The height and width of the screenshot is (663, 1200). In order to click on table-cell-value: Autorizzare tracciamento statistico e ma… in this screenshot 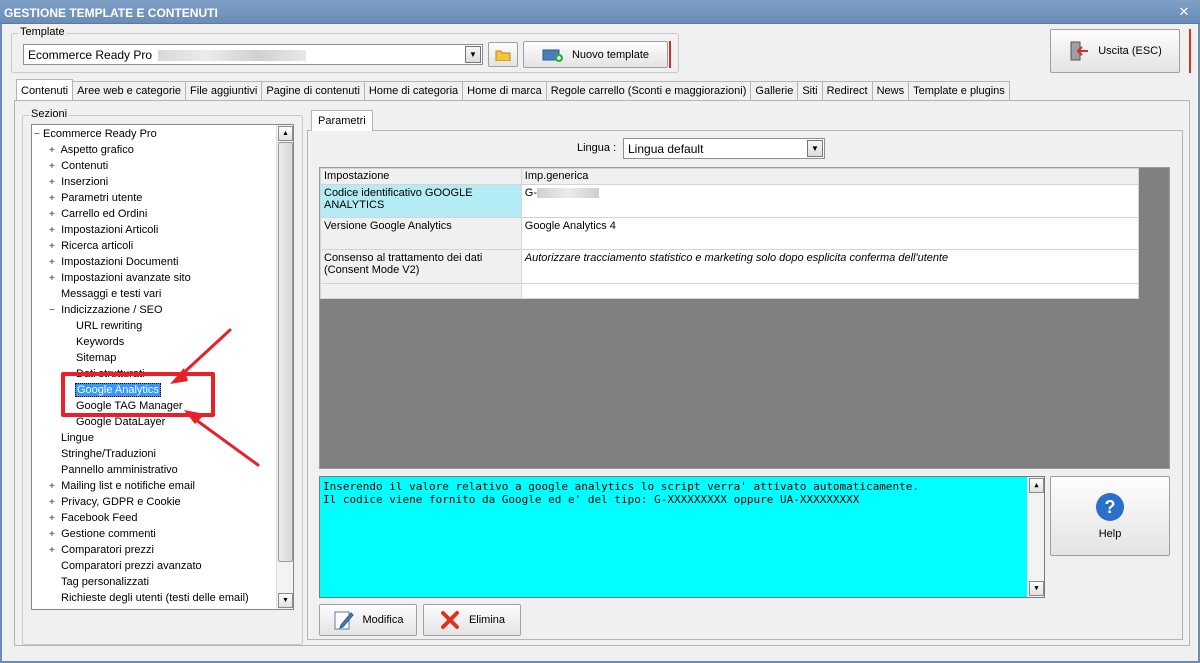, I will do `click(830, 266)`.